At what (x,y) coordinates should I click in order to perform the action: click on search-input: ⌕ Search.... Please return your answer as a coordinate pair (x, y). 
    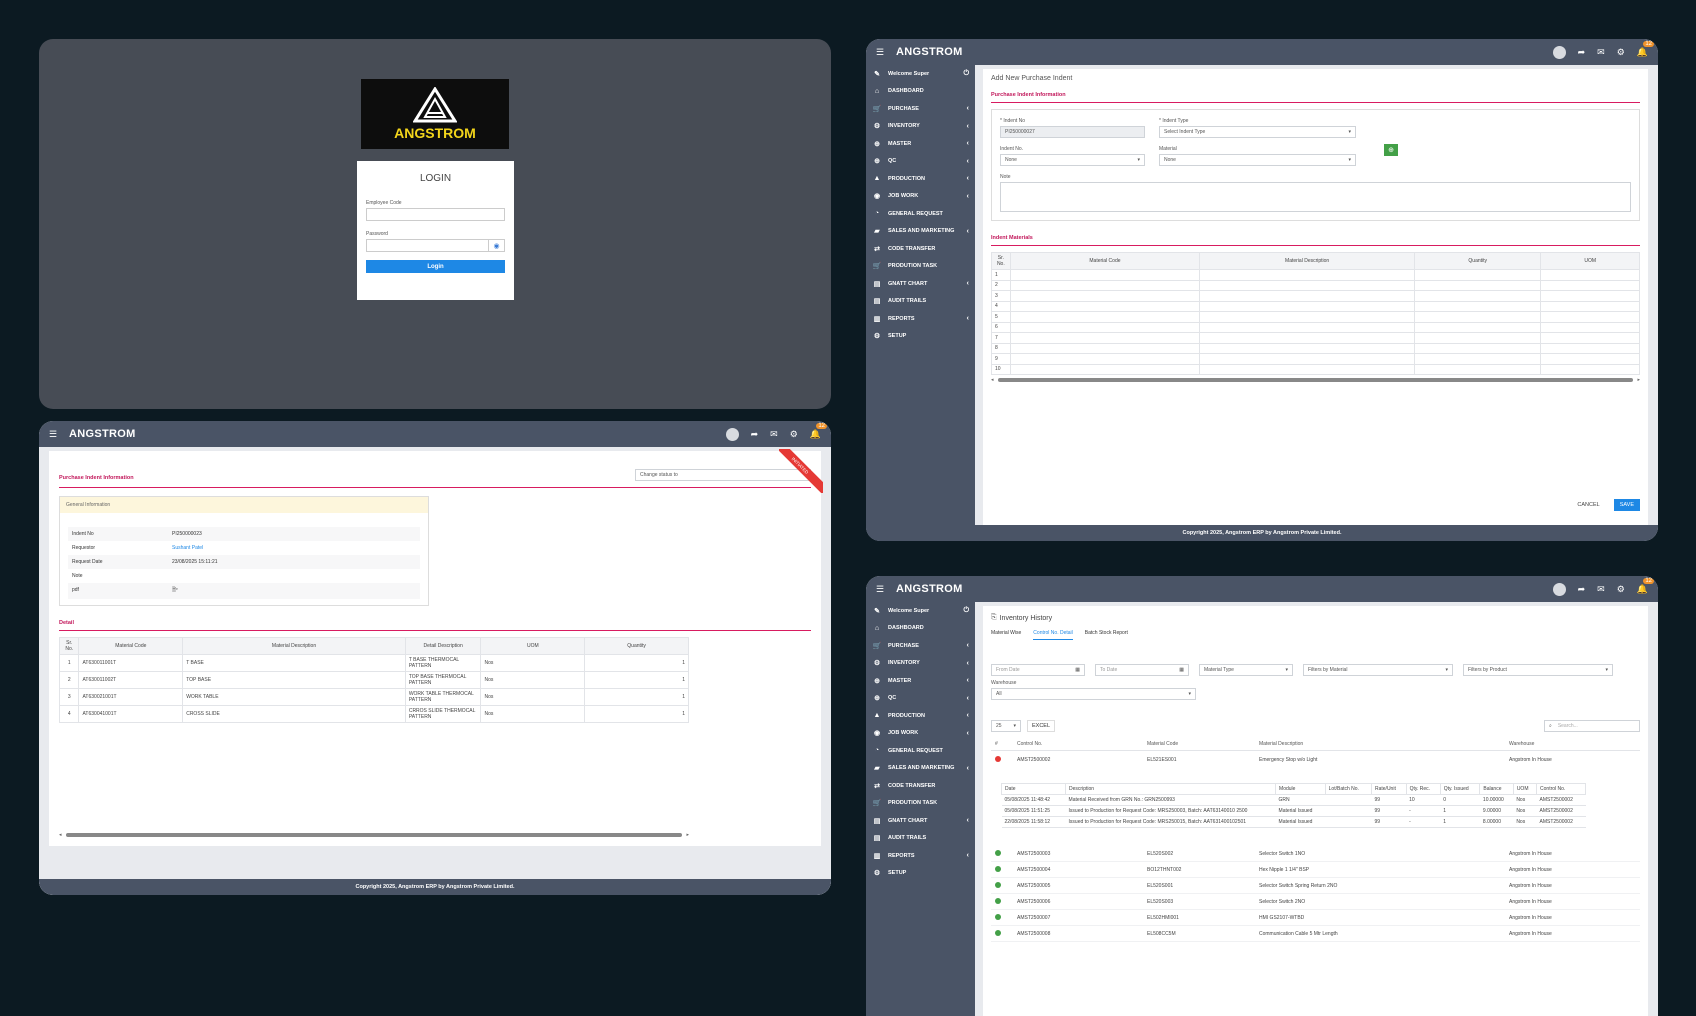
    Looking at the image, I should click on (1592, 726).